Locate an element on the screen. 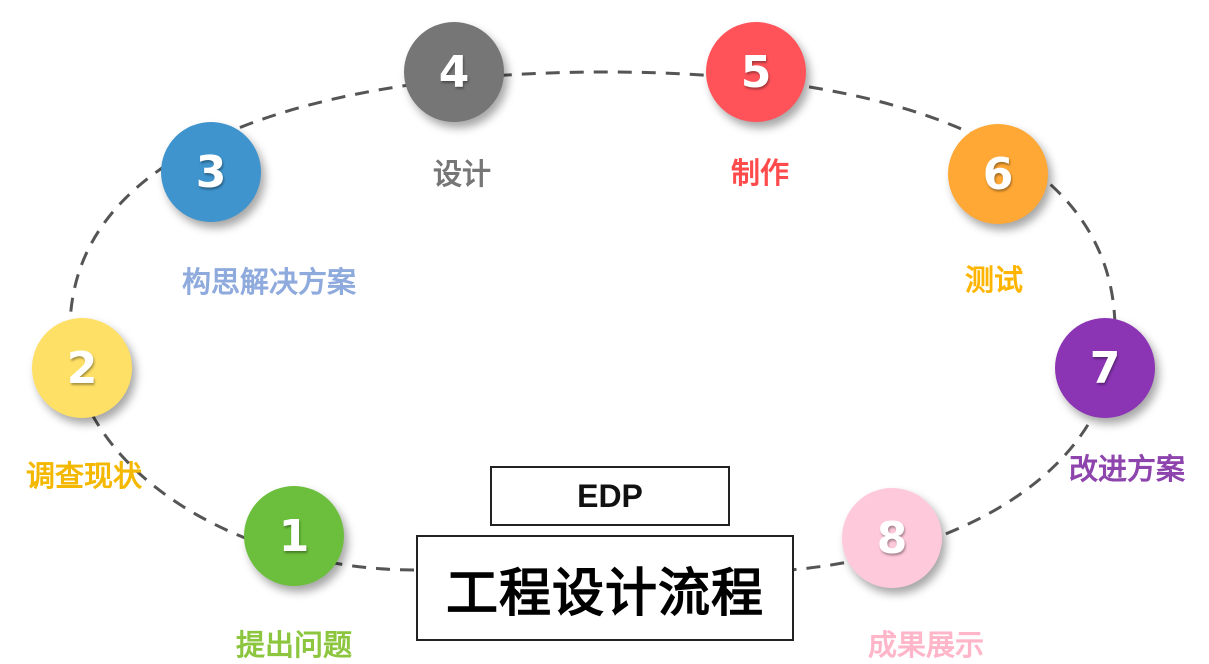  step-7-circle: 7 is located at coordinates (1105, 368).